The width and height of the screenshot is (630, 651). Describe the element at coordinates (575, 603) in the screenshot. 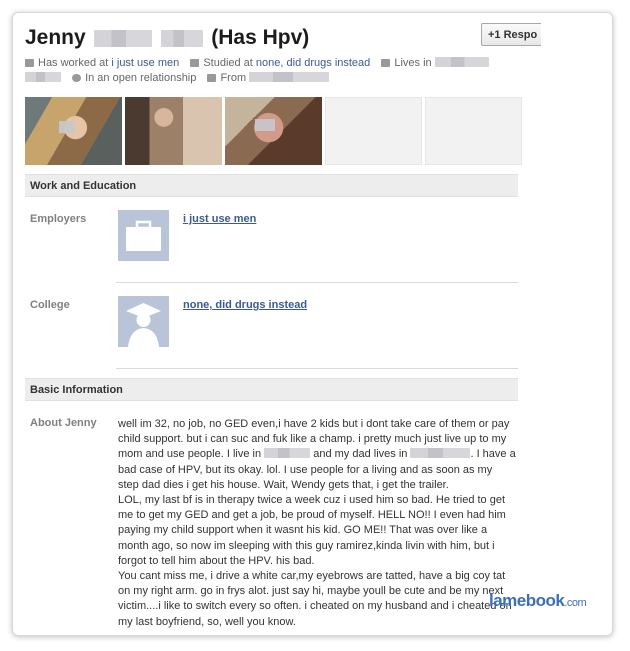

I see `watermark-suffix: .com` at that location.